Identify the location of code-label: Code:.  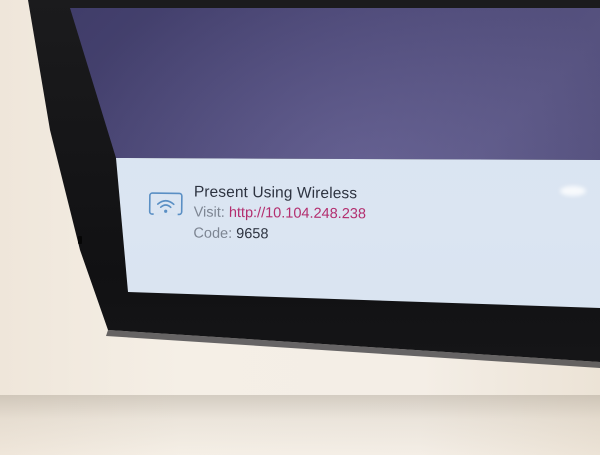
(213, 233).